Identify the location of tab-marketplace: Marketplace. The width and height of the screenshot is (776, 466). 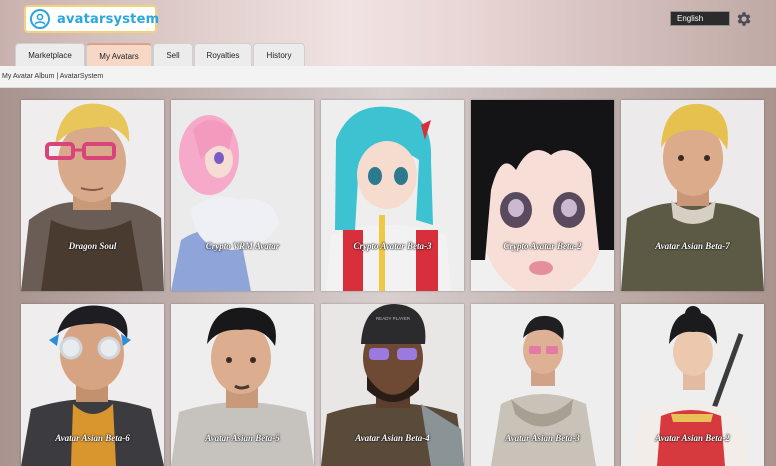
(50, 55).